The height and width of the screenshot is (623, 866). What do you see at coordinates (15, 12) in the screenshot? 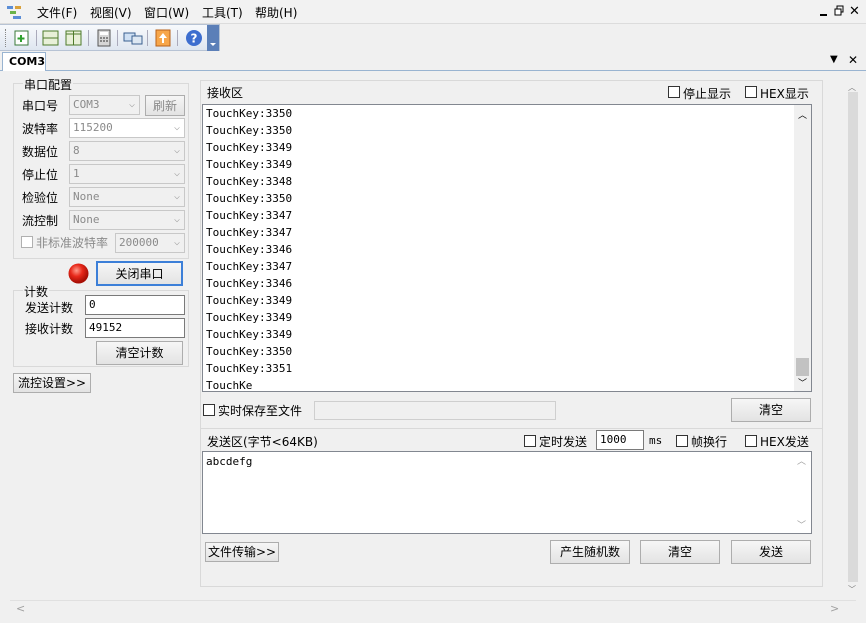
I see `app-icon` at bounding box center [15, 12].